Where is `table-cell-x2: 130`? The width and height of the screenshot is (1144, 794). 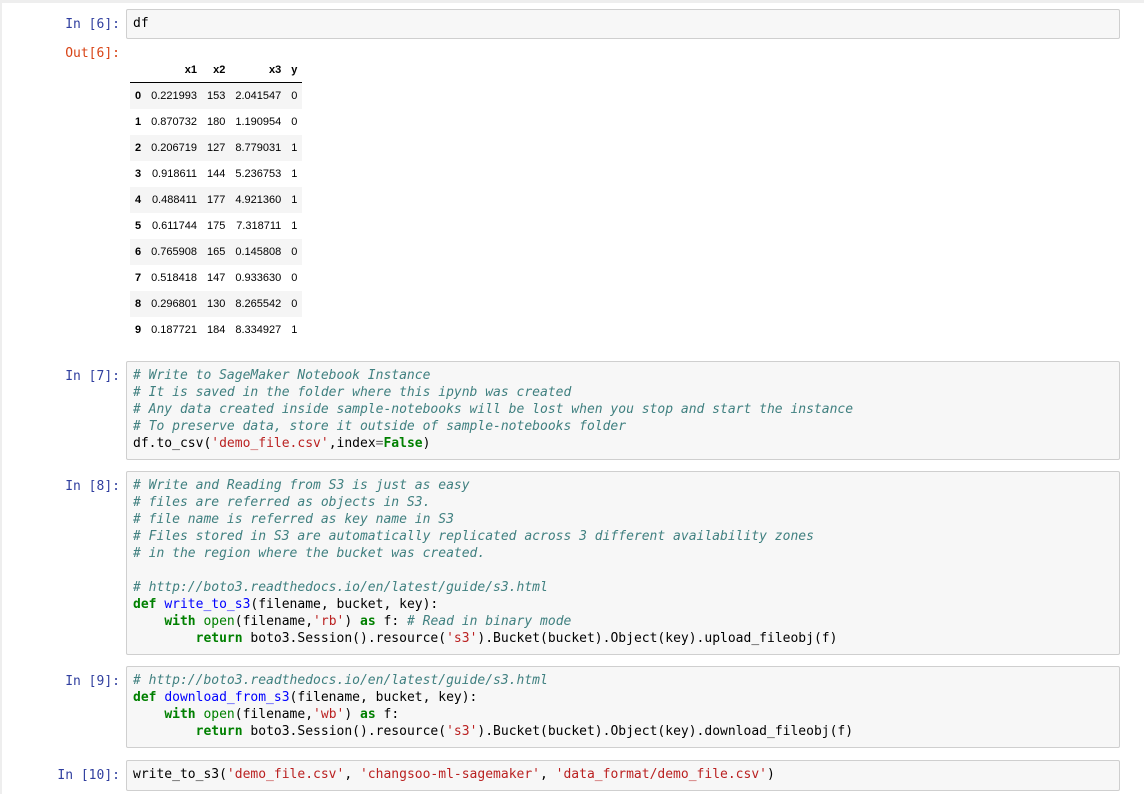 table-cell-x2: 130 is located at coordinates (216, 304).